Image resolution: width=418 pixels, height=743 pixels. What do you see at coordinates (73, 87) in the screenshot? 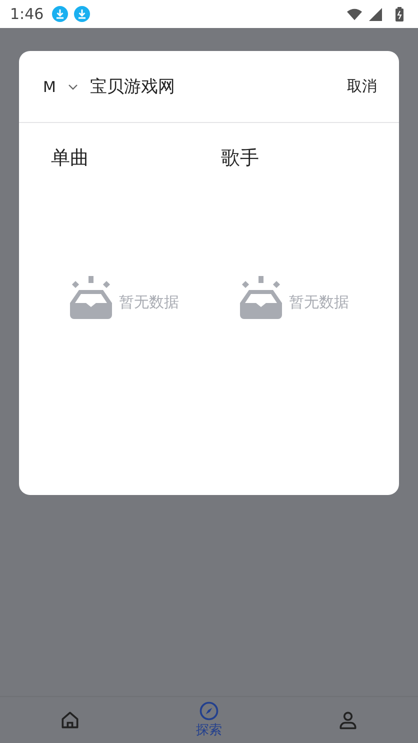
I see `chevron-down-icon` at bounding box center [73, 87].